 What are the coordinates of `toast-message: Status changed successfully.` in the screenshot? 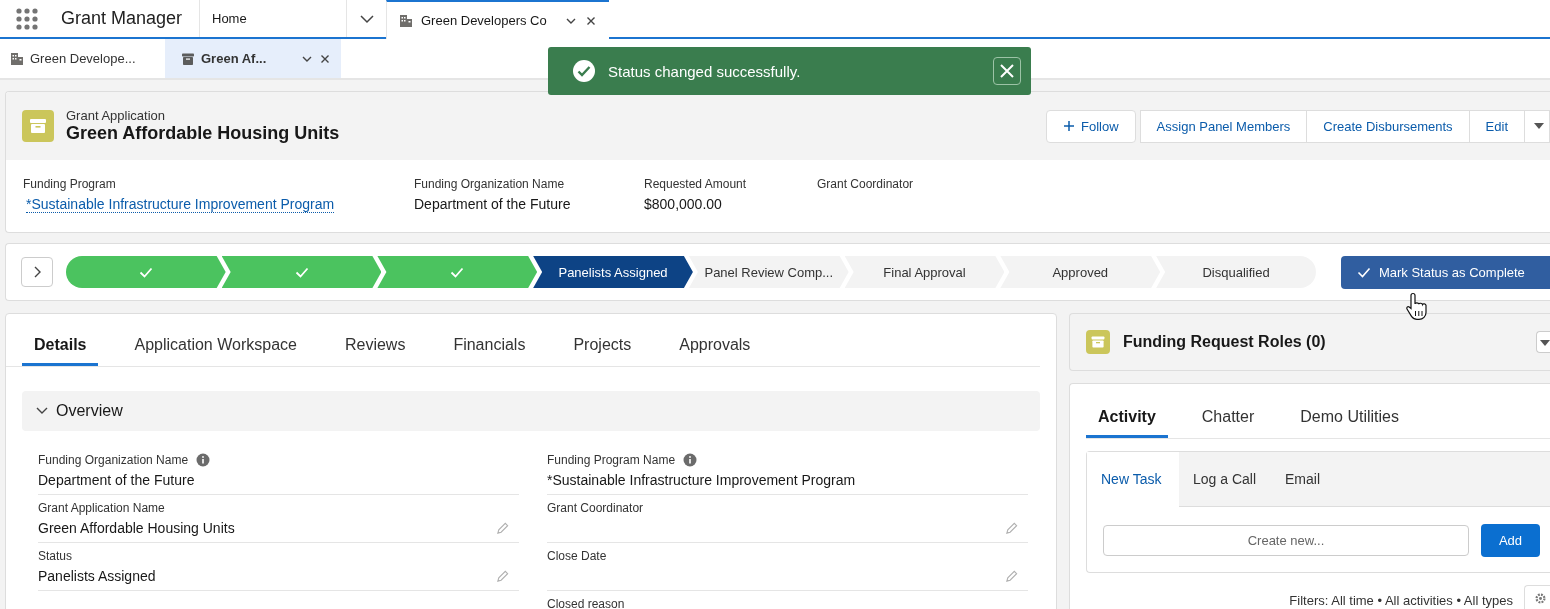 It's located at (705, 71).